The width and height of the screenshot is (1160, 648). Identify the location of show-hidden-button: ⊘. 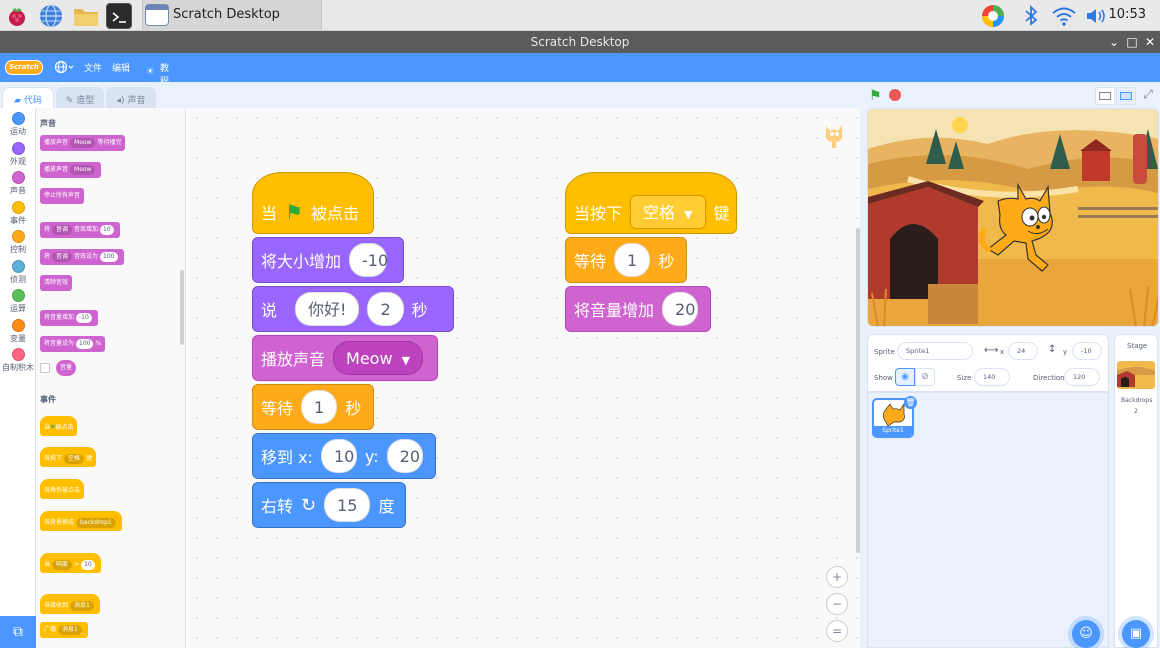
(925, 377).